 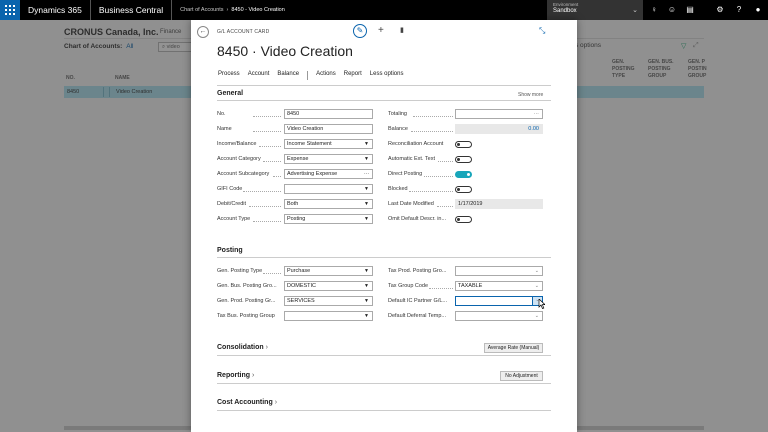 I want to click on direct-posting-toggle, so click(x=463, y=174).